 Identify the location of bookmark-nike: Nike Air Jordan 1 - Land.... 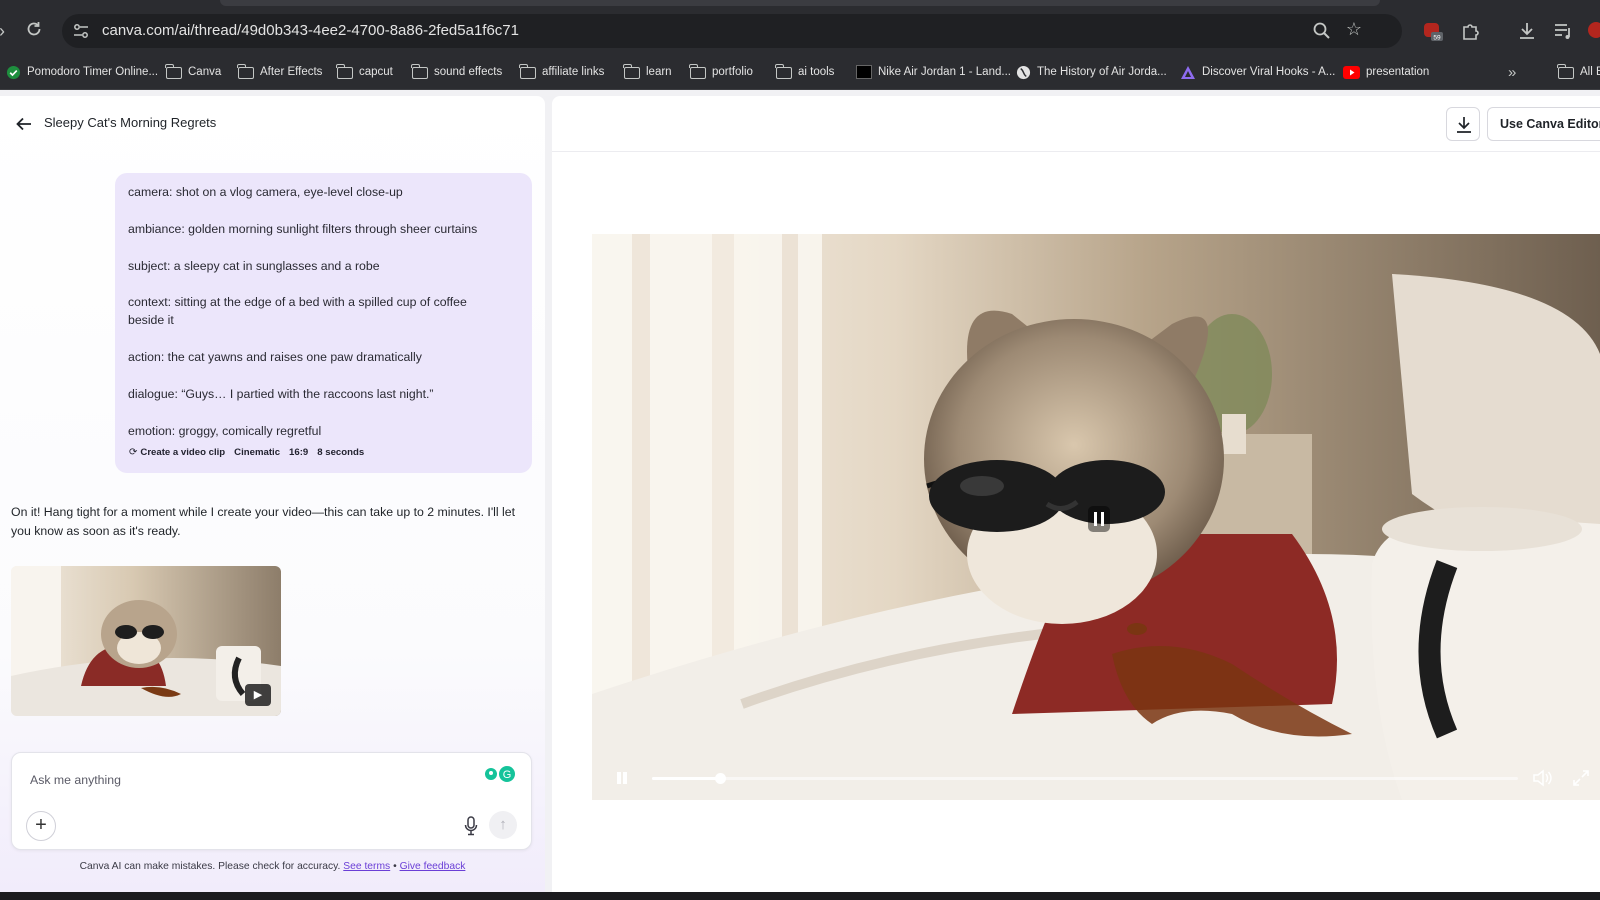
(933, 72).